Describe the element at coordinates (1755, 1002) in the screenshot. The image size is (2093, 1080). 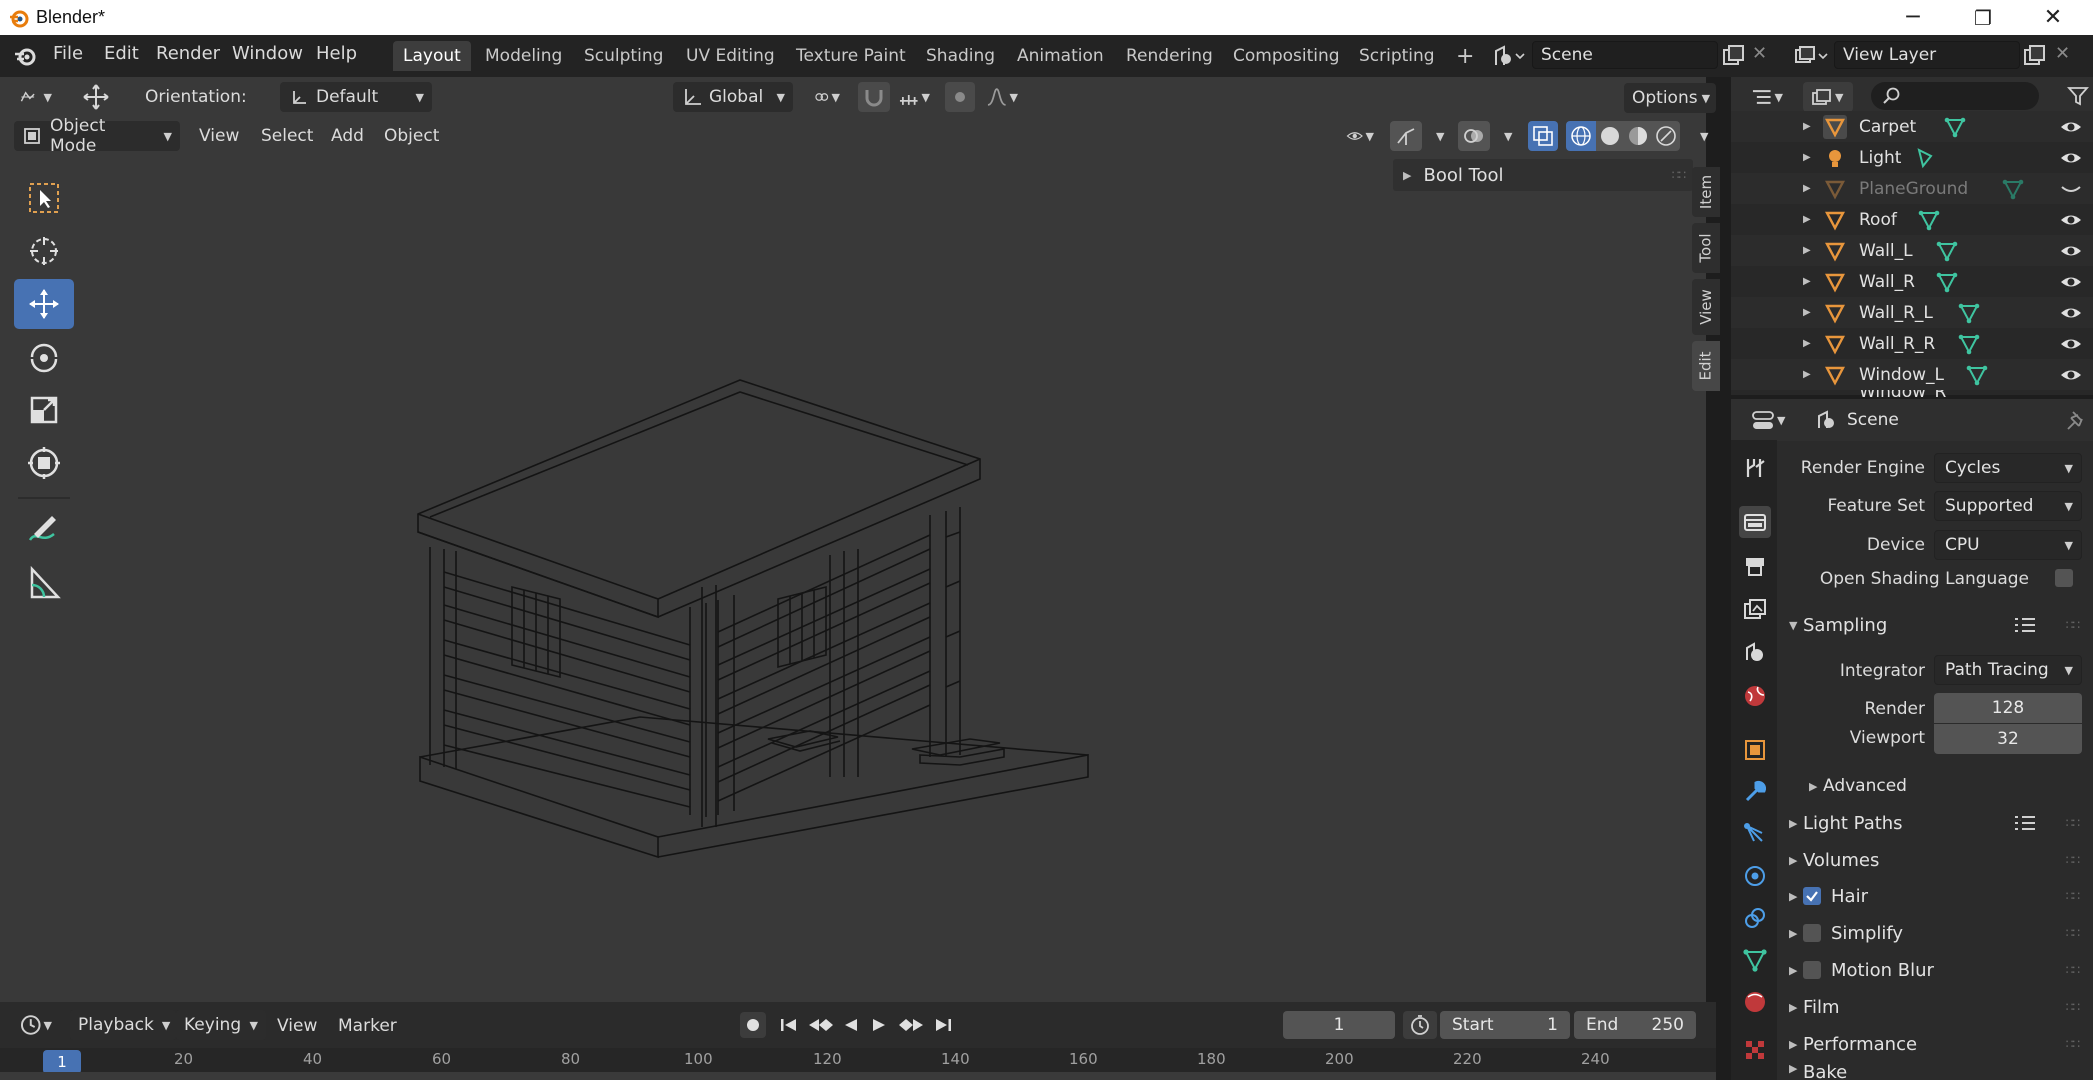
I see `tab-material` at that location.